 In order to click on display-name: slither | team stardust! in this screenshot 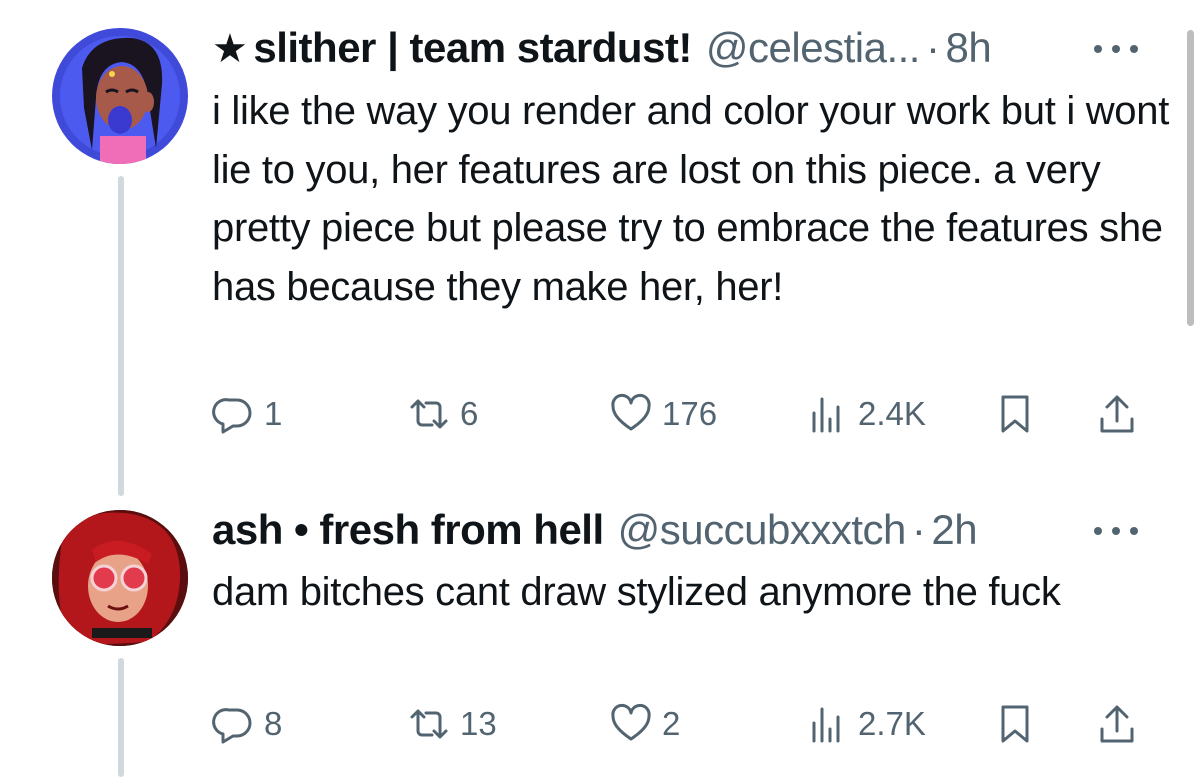, I will do `click(472, 48)`.